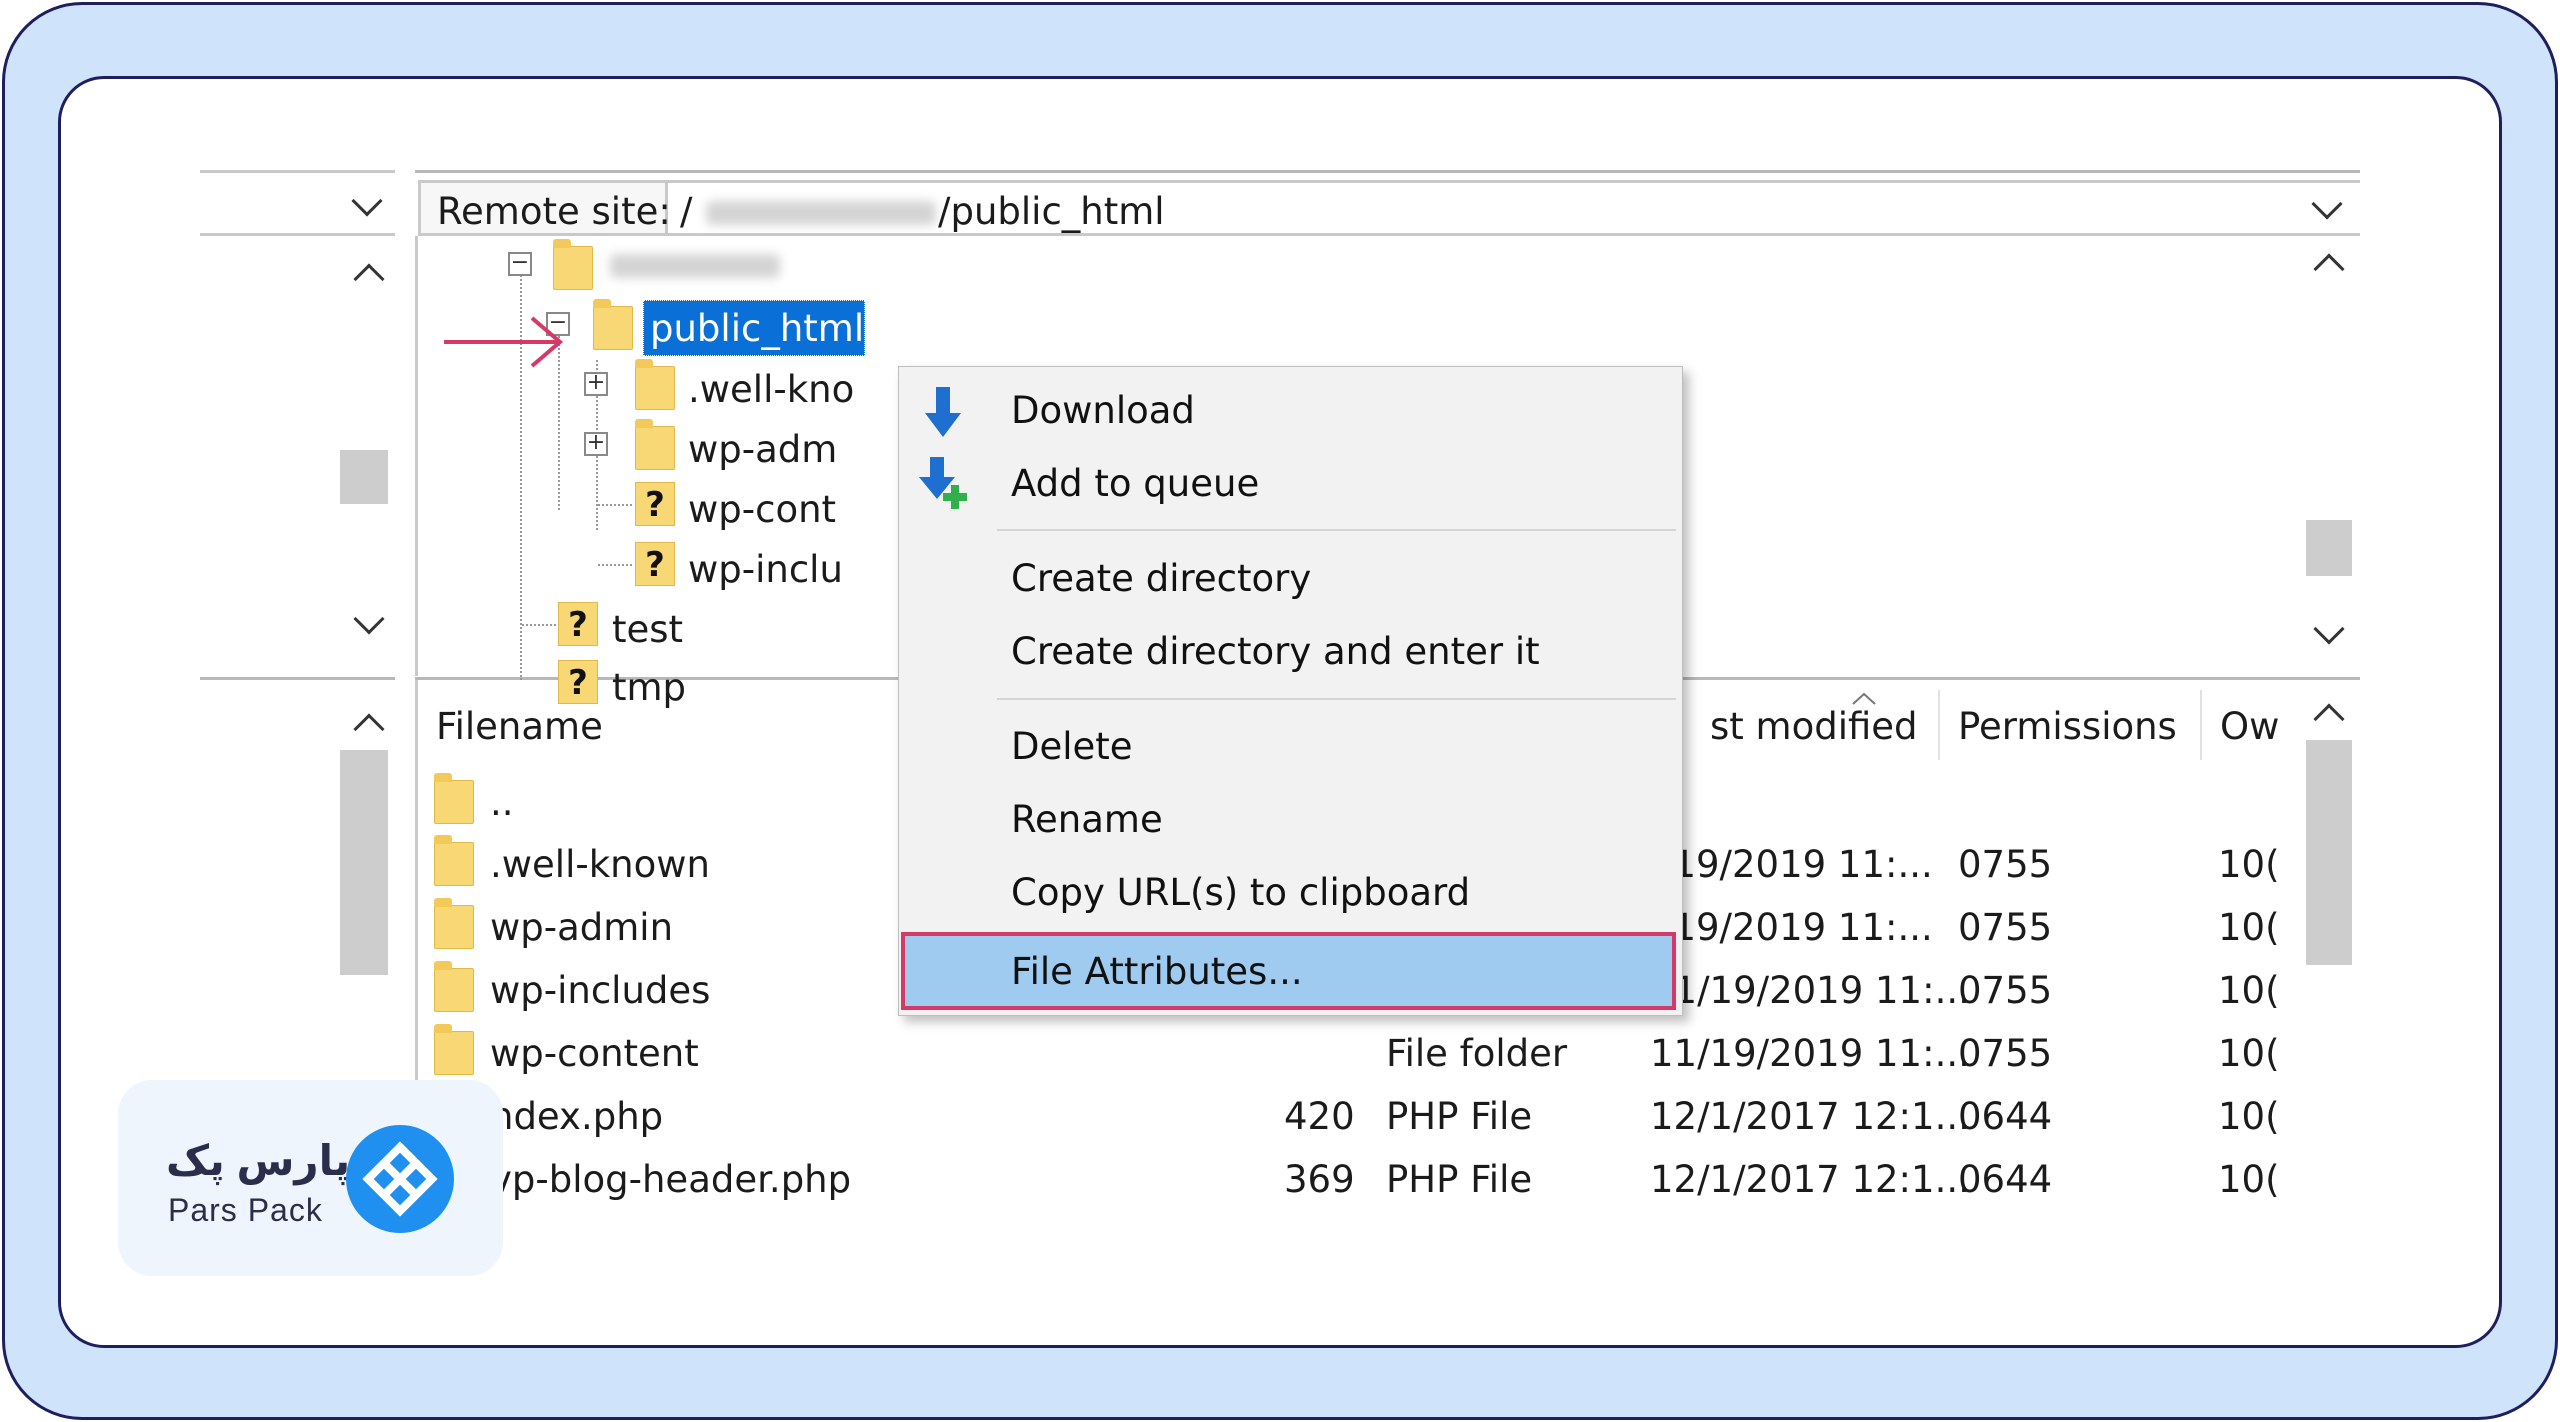  What do you see at coordinates (2252, 725) in the screenshot?
I see `column-header-owner: Ow` at bounding box center [2252, 725].